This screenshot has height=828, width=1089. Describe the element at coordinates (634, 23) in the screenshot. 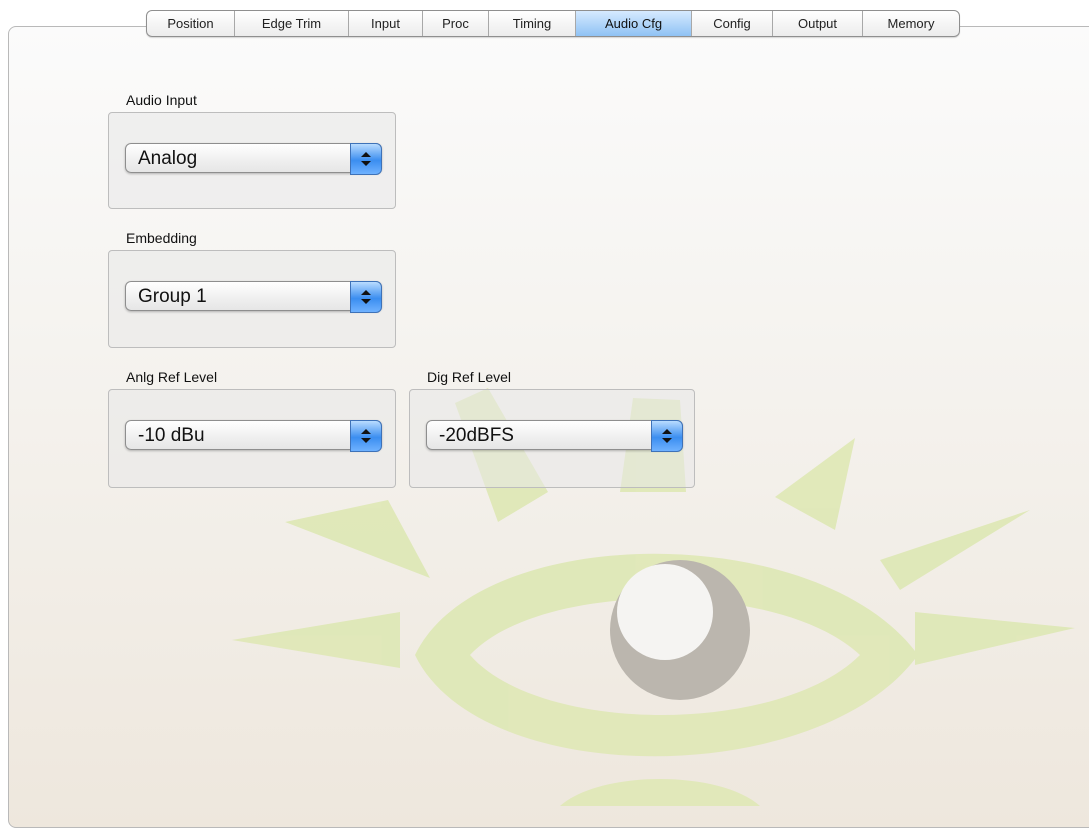

I see `tab-audio-cfg: Audio Cfg` at that location.